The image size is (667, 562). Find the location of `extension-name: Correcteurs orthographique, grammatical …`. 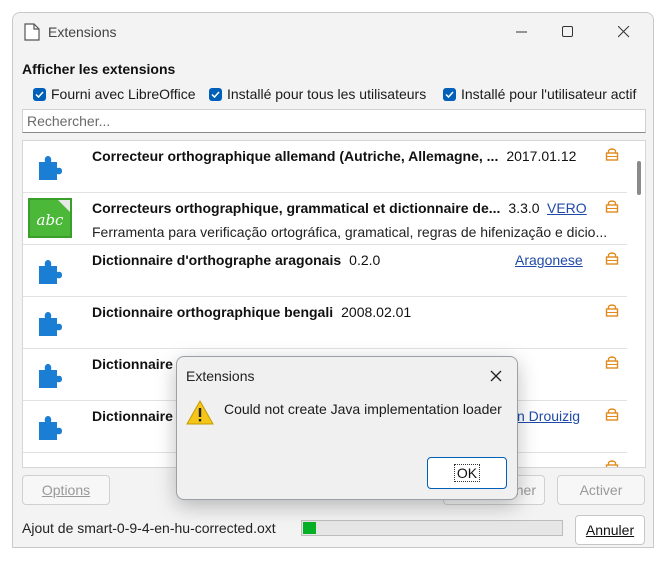

extension-name: Correcteurs orthographique, grammatical … is located at coordinates (316, 208).